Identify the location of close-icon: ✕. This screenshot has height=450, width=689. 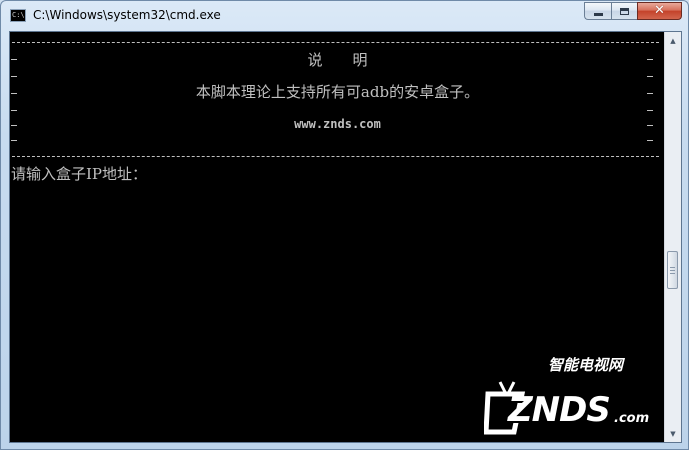
(659, 10).